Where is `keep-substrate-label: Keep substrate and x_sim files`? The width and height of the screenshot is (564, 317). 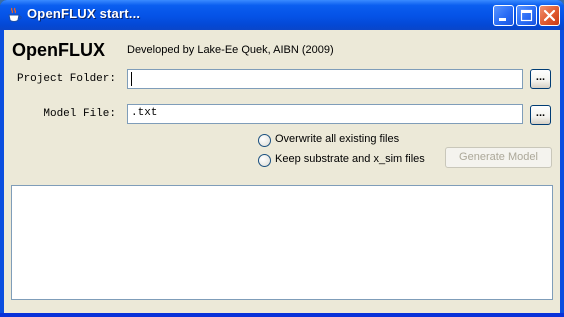 keep-substrate-label: Keep substrate and x_sim files is located at coordinates (350, 159).